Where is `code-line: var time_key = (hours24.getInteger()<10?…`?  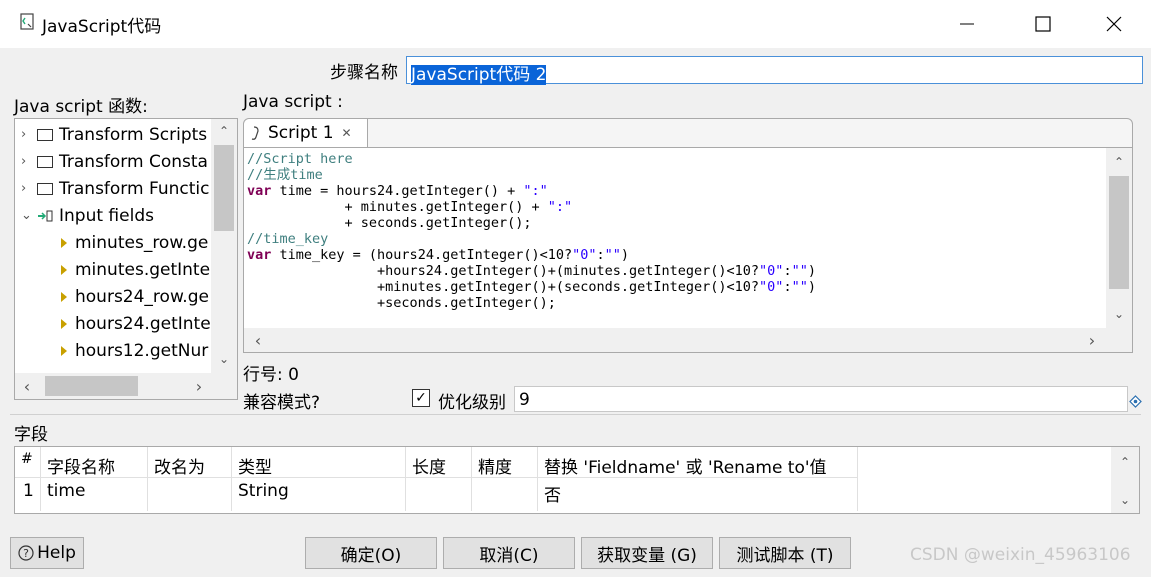
code-line: var time_key = (hours24.getInteger()<10?… is located at coordinates (438, 255).